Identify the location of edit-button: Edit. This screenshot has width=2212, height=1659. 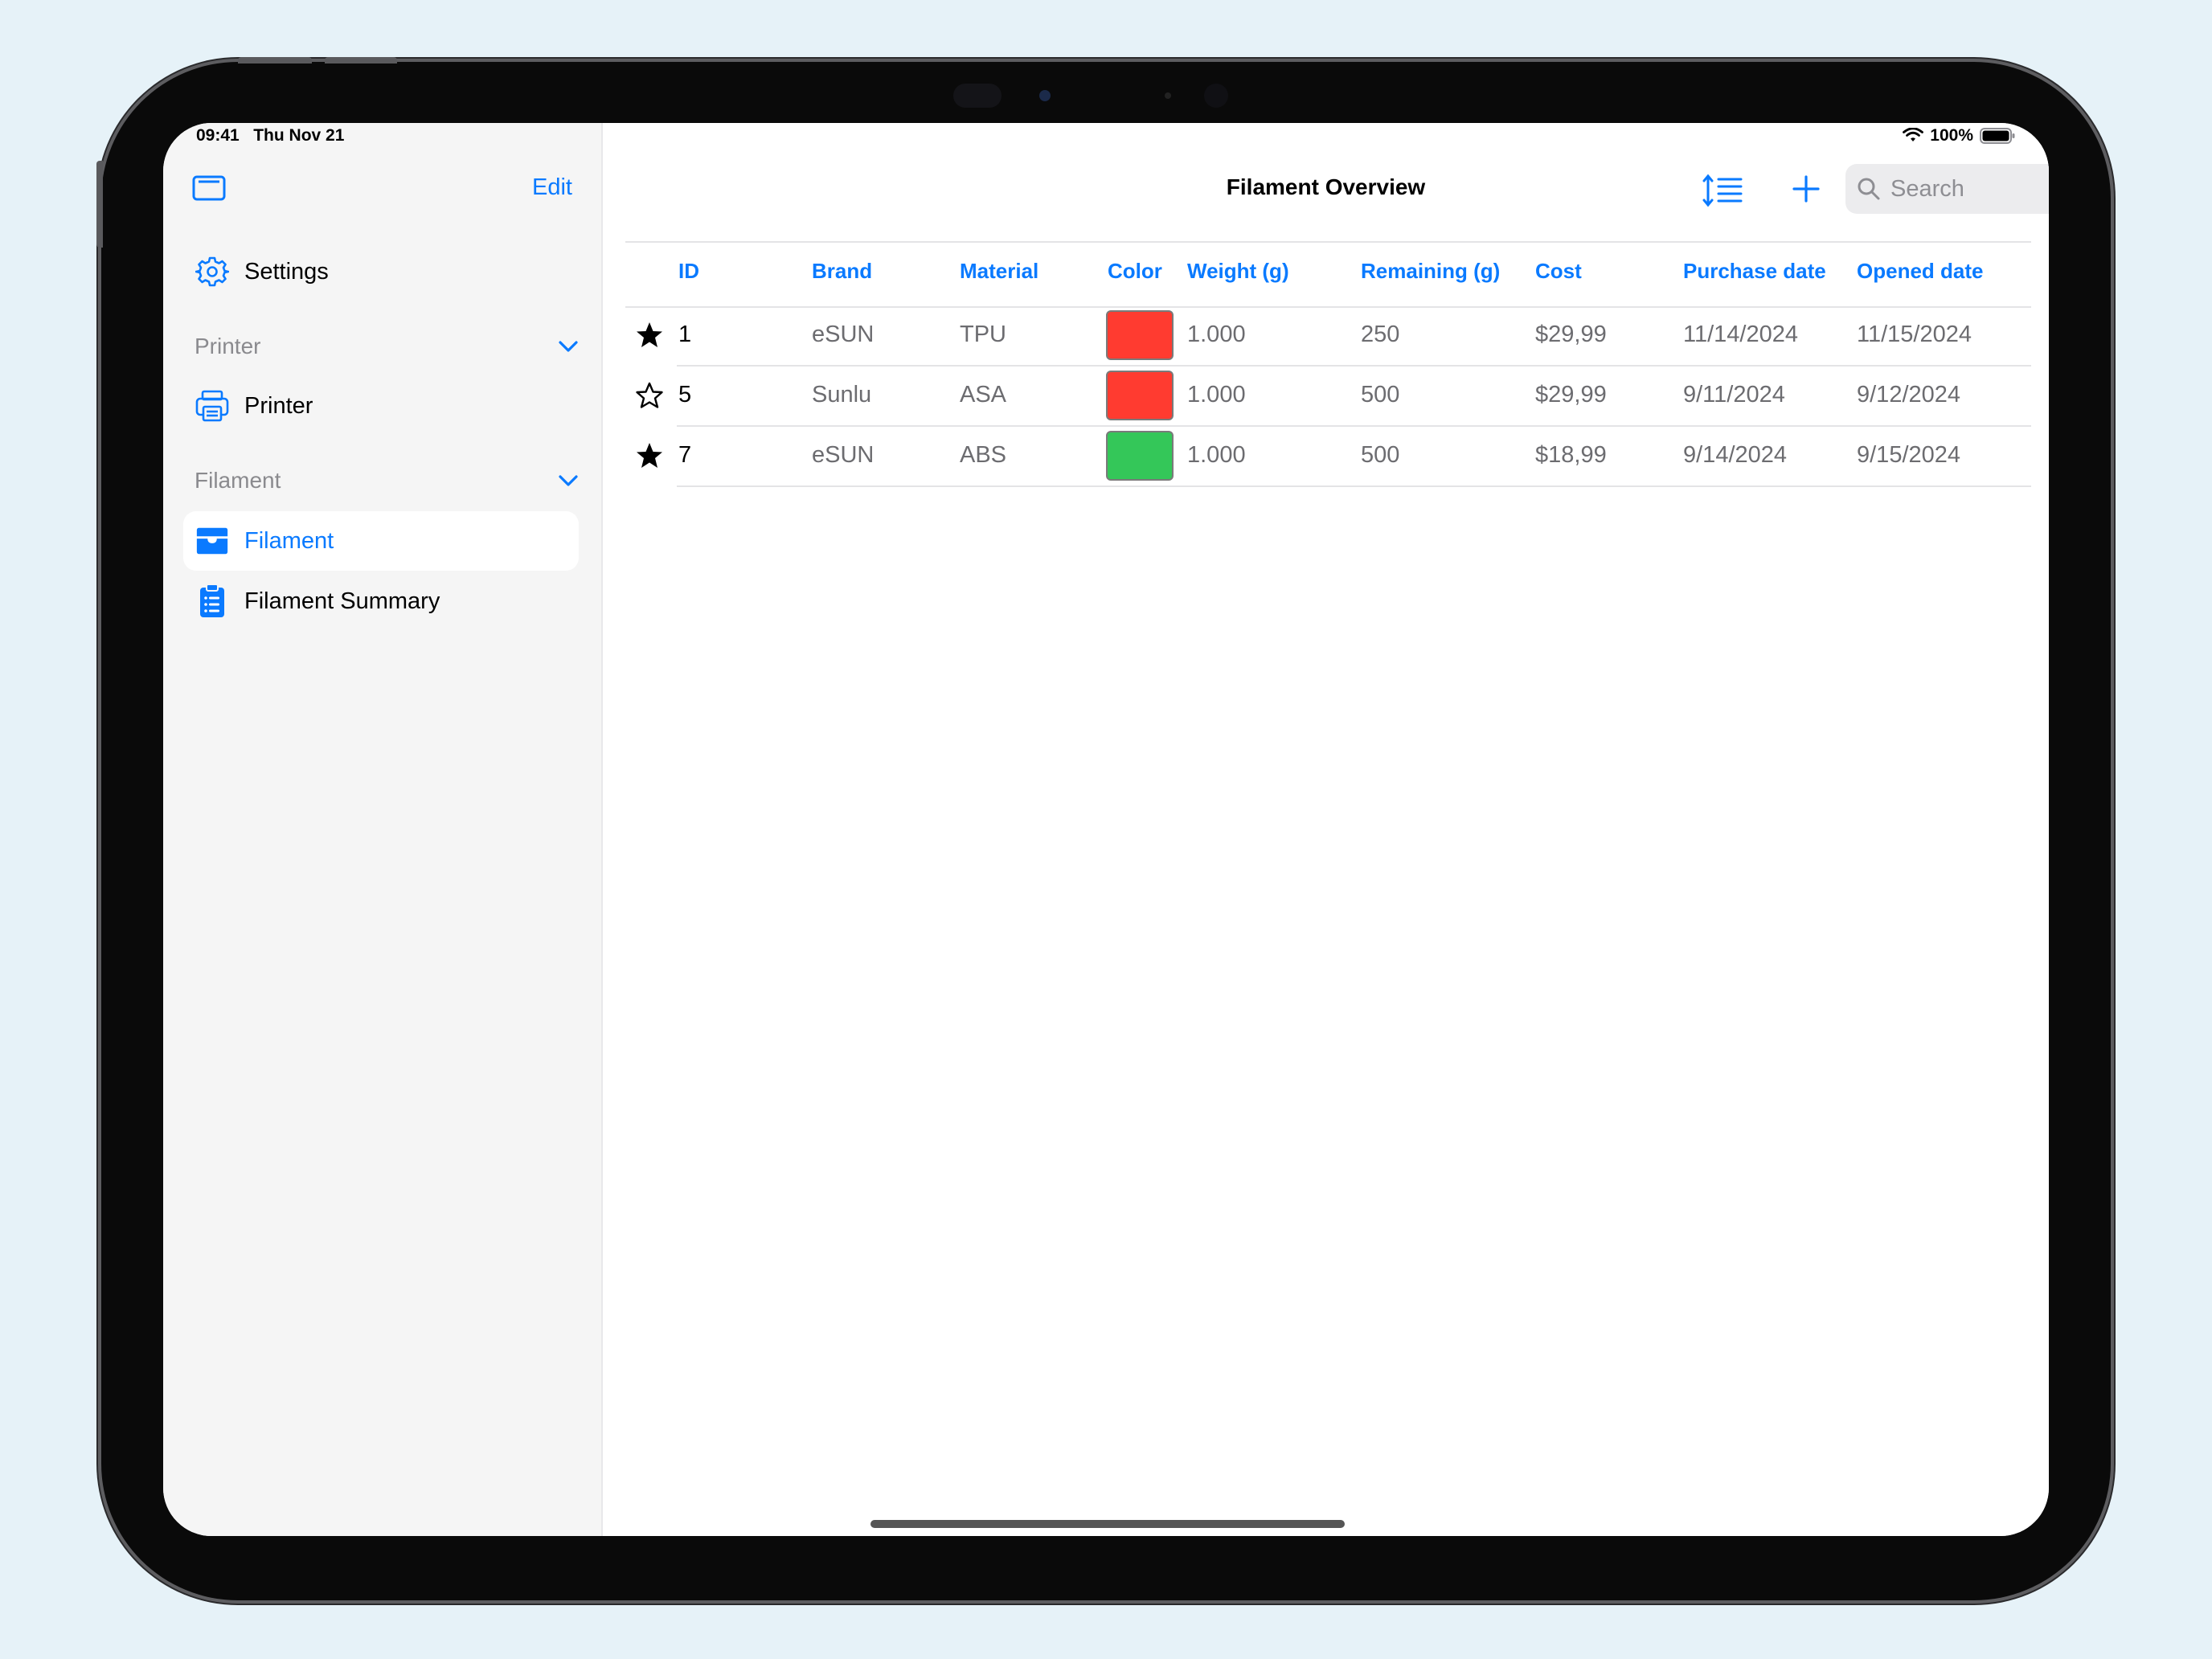
(552, 187).